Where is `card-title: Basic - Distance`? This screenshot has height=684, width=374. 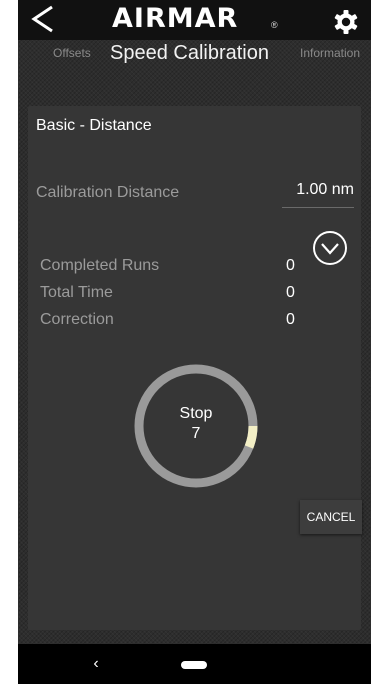
card-title: Basic - Distance is located at coordinates (94, 125).